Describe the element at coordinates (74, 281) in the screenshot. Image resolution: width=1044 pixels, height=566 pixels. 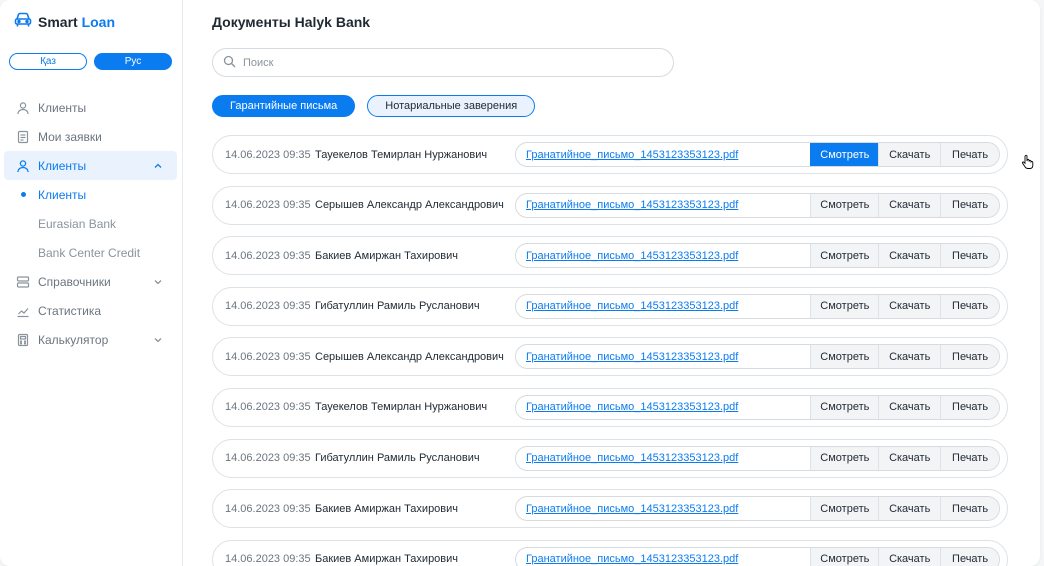
I see `sidebar-item-label: Справочники` at that location.